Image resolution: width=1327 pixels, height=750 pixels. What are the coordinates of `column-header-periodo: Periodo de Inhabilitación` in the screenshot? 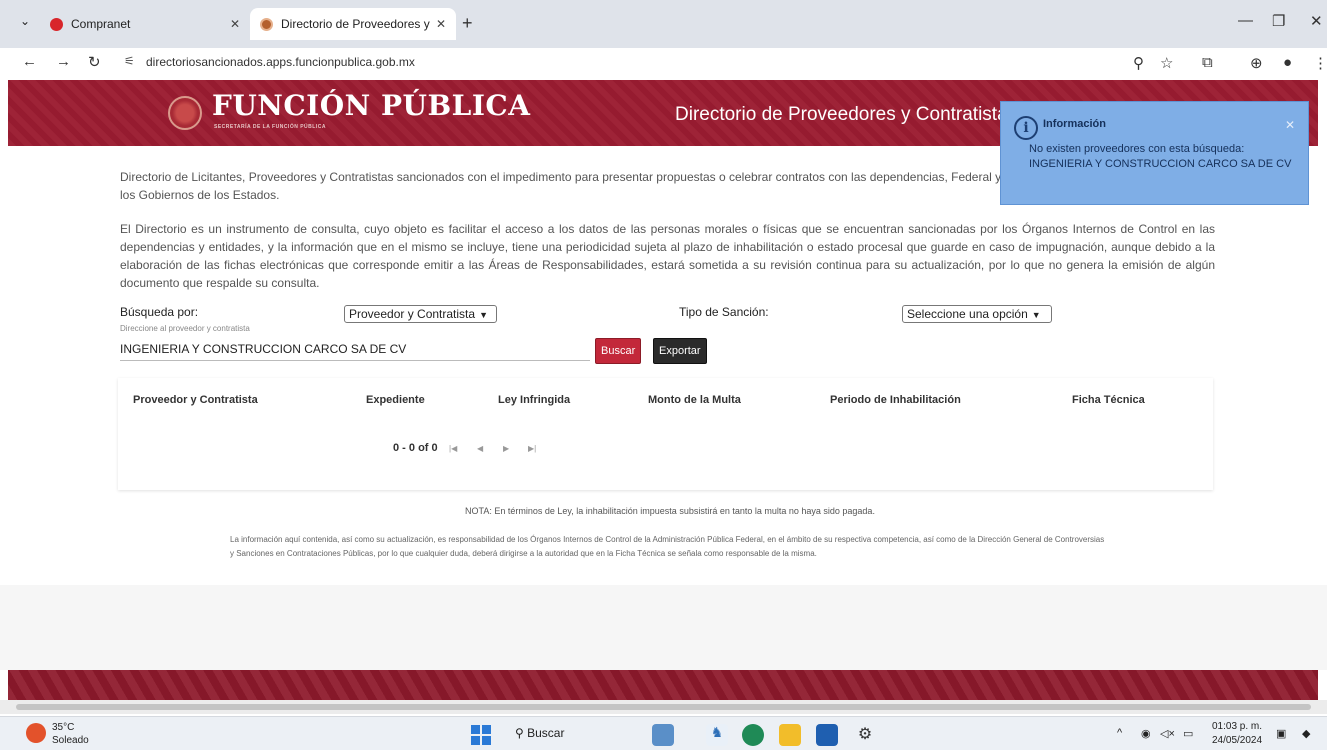 It's located at (895, 400).